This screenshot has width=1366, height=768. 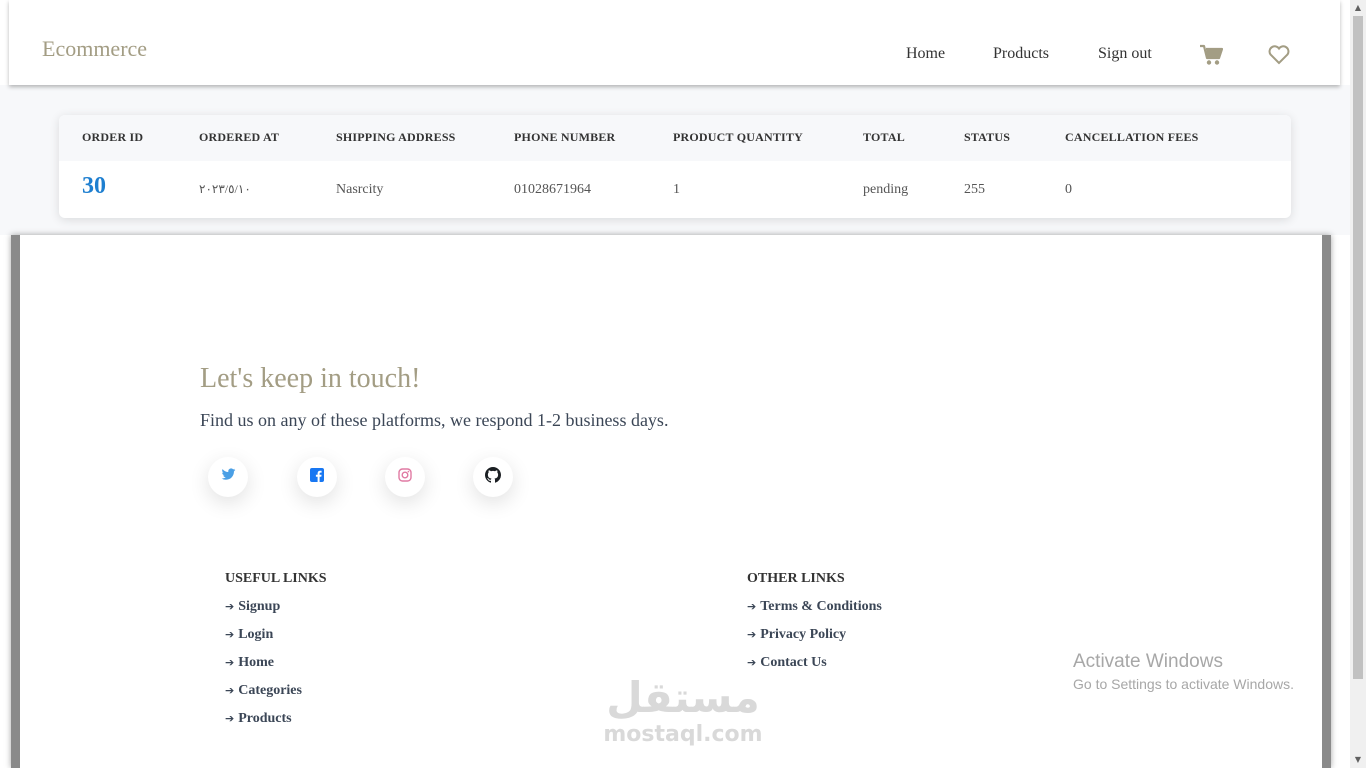 I want to click on instagram-button, so click(x=405, y=477).